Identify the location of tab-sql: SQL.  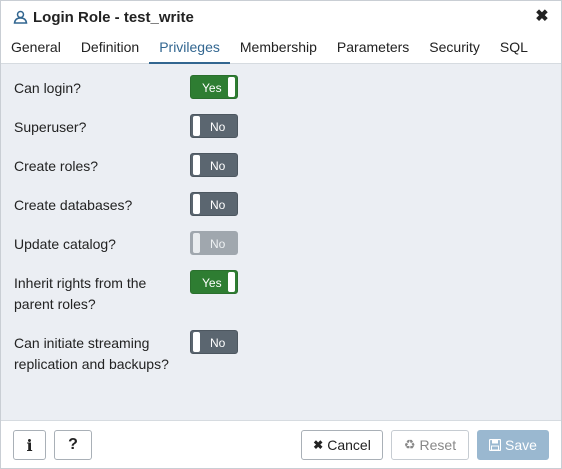
(514, 51).